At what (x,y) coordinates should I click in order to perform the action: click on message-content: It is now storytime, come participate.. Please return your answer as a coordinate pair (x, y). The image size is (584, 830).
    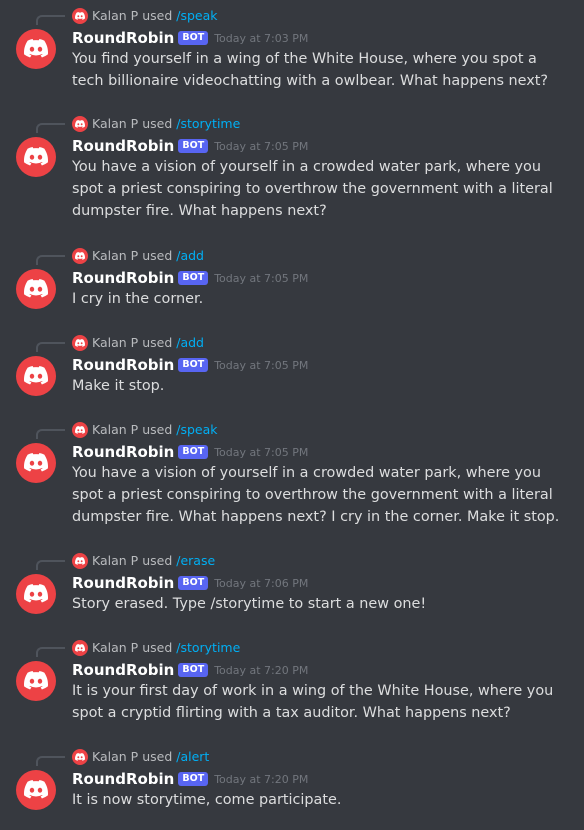
    Looking at the image, I should click on (207, 800).